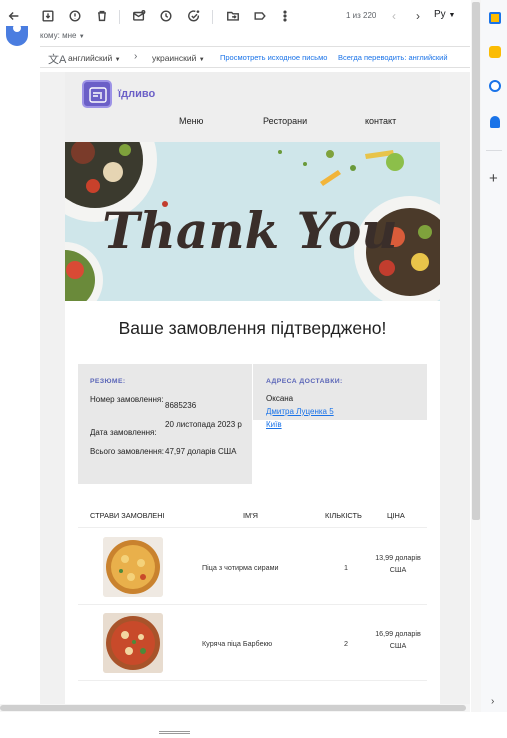 The height and width of the screenshot is (738, 507). Describe the element at coordinates (136, 56) in the screenshot. I see `chevron-right-icon: ›` at that location.